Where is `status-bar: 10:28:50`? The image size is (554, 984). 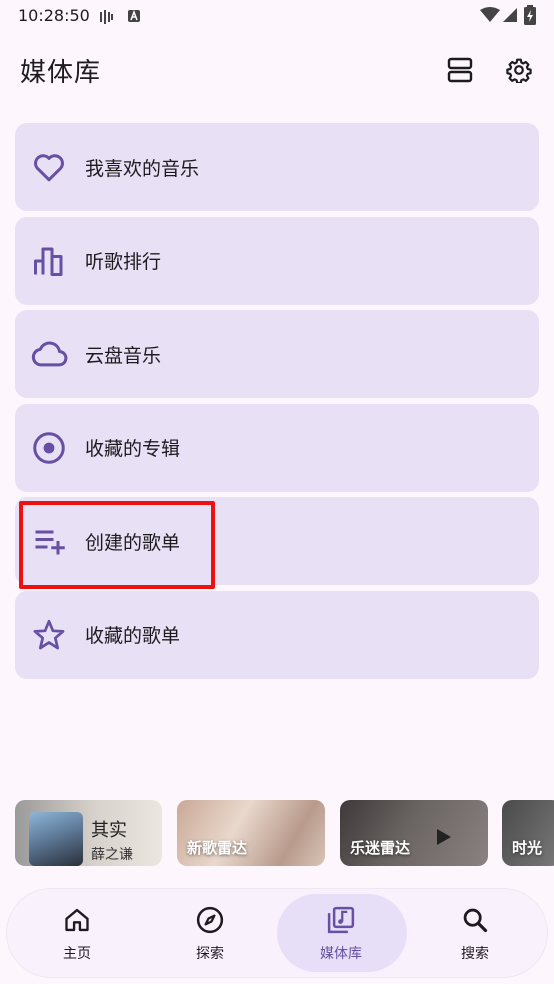
status-bar: 10:28:50 is located at coordinates (277, 16).